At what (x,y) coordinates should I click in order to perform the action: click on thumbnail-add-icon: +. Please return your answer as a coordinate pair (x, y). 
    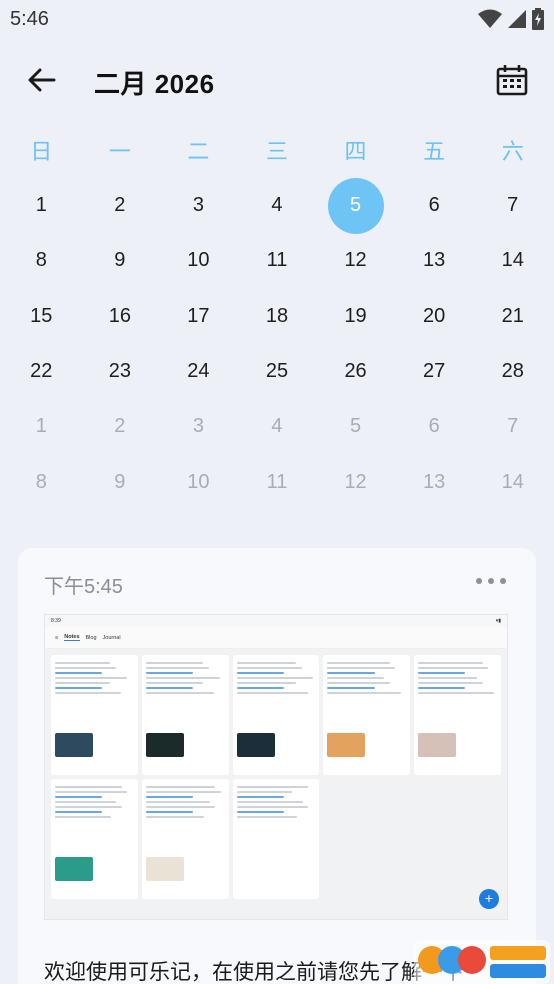
    Looking at the image, I should click on (489, 899).